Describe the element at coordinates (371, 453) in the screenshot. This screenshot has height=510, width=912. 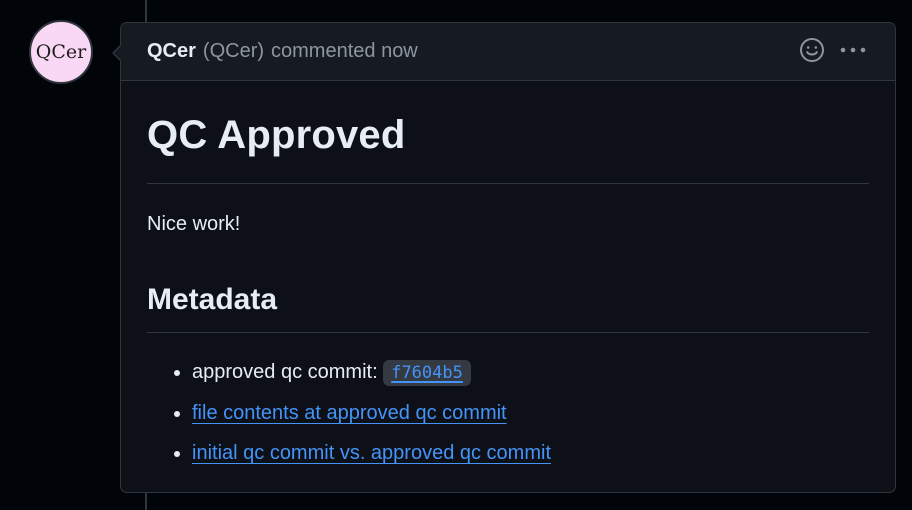
I see `diff-link: initial qc commit vs. approved qc commit` at that location.